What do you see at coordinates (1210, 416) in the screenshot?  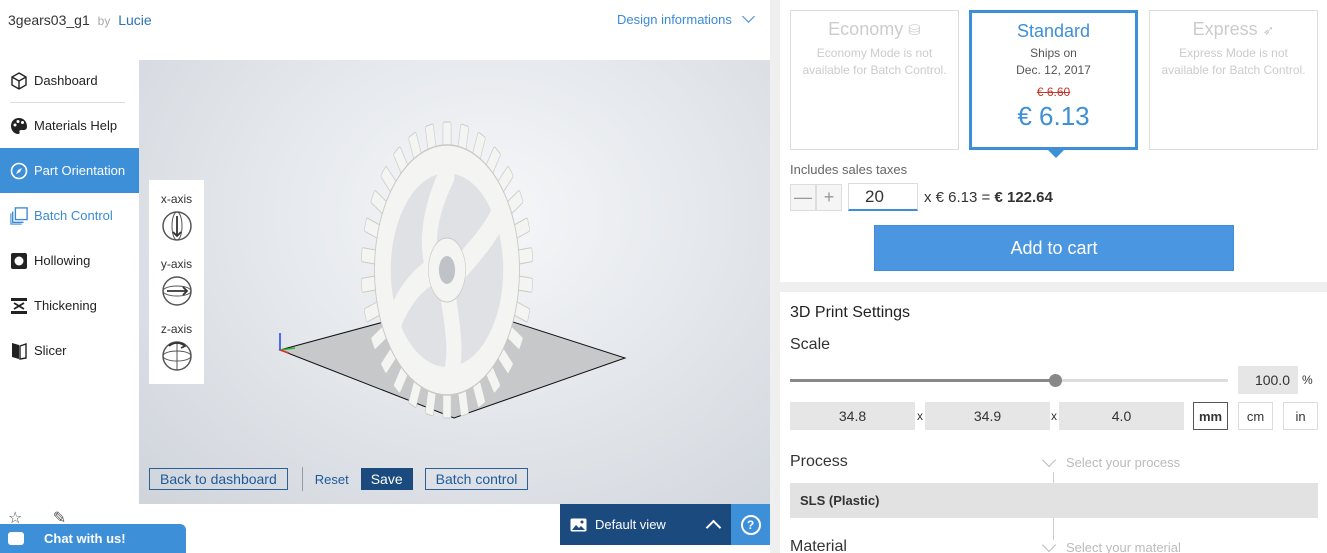 I see `unit-mm-button: mm` at bounding box center [1210, 416].